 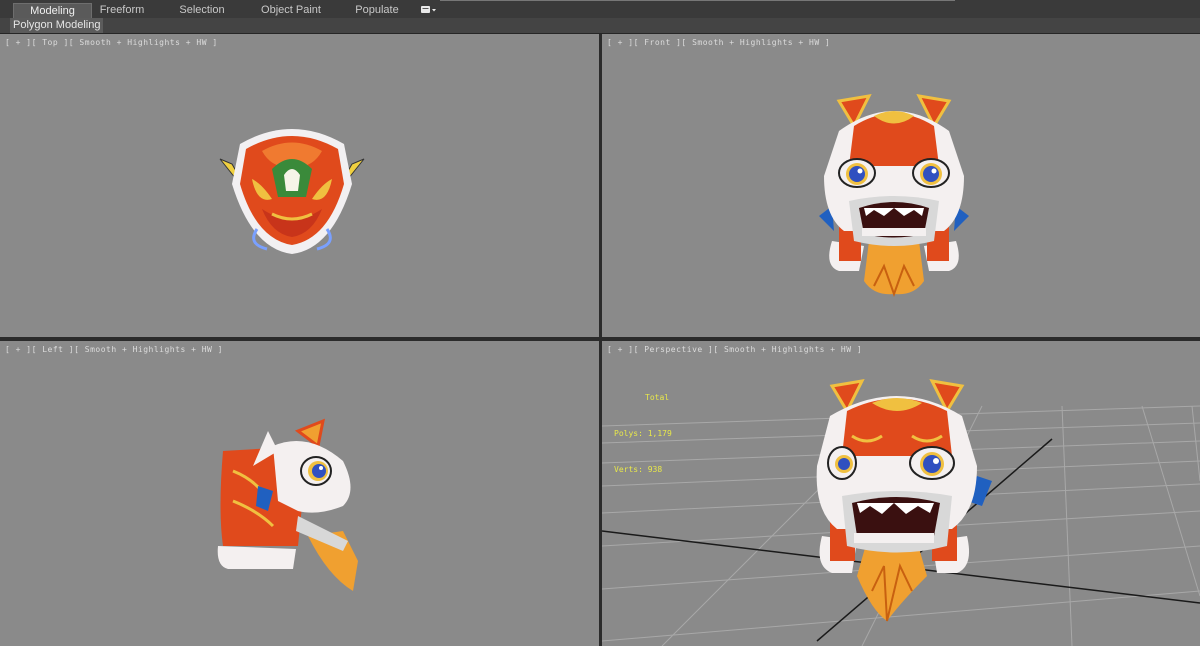 I want to click on tab-object-paint: Object Paint, so click(x=291, y=10).